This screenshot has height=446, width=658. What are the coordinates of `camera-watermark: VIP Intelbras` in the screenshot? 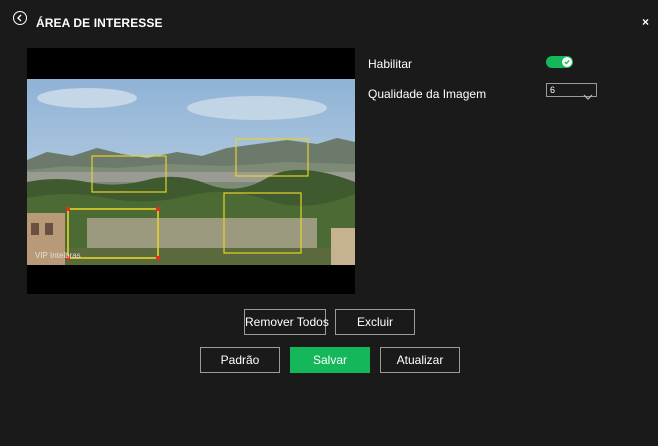 It's located at (58, 255).